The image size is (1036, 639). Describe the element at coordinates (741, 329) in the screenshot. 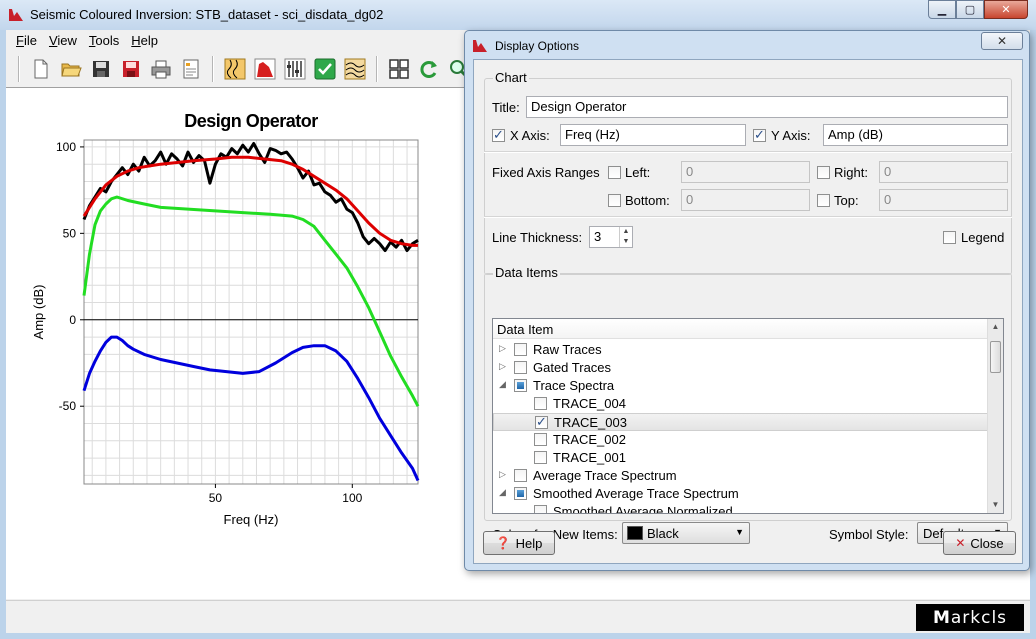

I see `tree-header: Data Item` at that location.